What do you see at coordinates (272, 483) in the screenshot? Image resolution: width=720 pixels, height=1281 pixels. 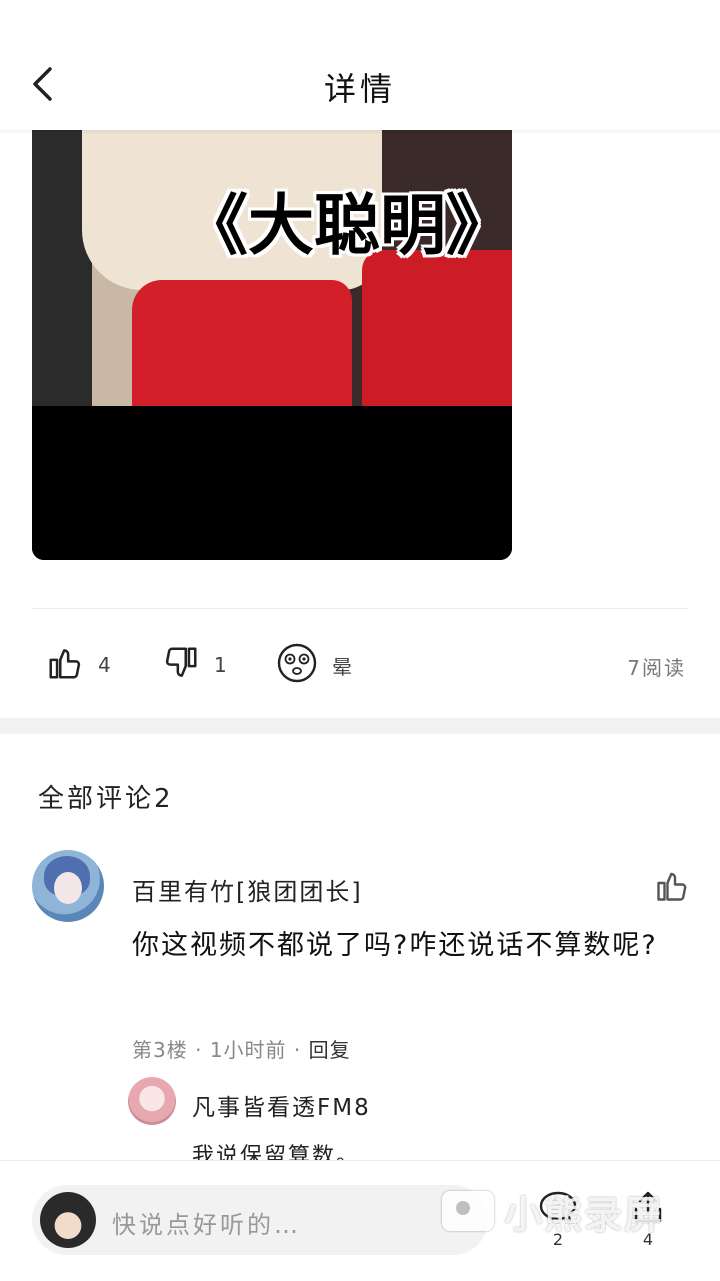 I see `video-black-band` at bounding box center [272, 483].